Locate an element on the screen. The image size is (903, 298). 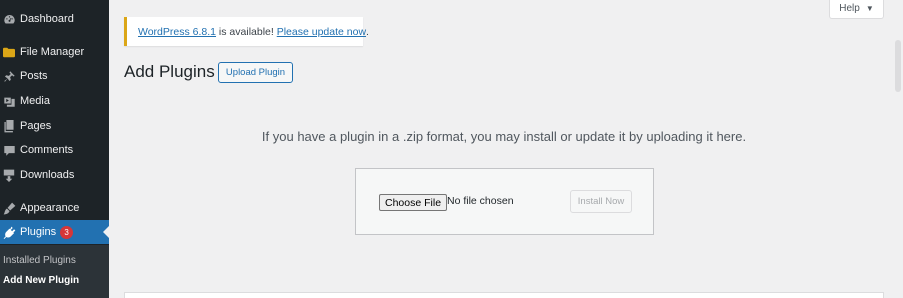
sidebar-item-label: Plugins is located at coordinates (38, 232).